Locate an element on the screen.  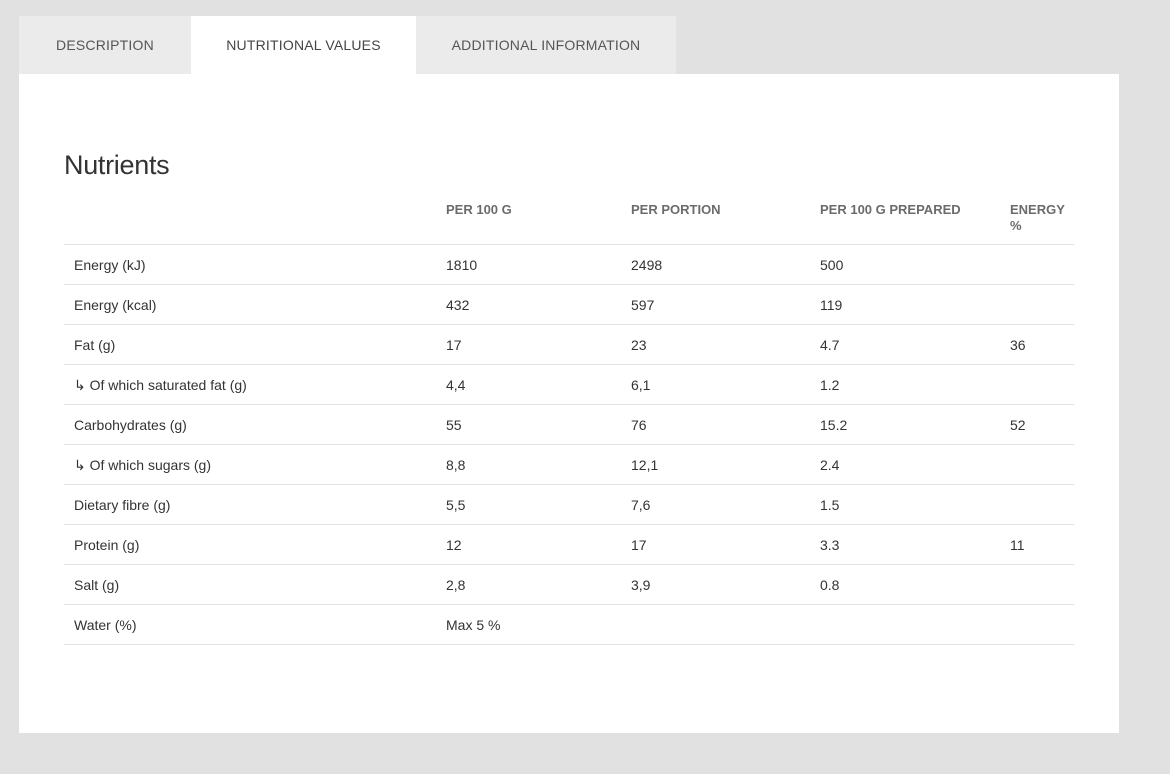
tab-description: DESCRIPTION is located at coordinates (105, 45).